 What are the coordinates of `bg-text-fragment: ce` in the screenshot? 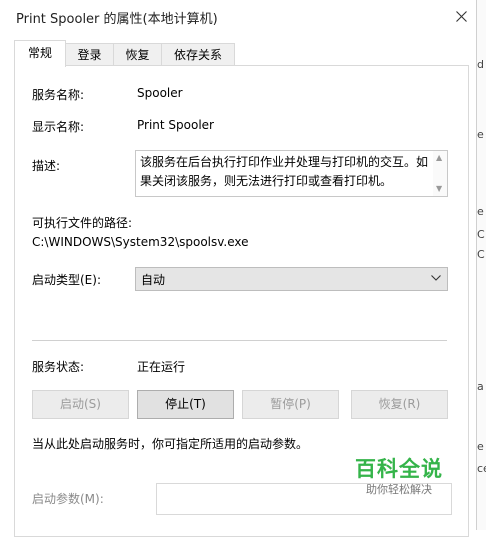 It's located at (481, 468).